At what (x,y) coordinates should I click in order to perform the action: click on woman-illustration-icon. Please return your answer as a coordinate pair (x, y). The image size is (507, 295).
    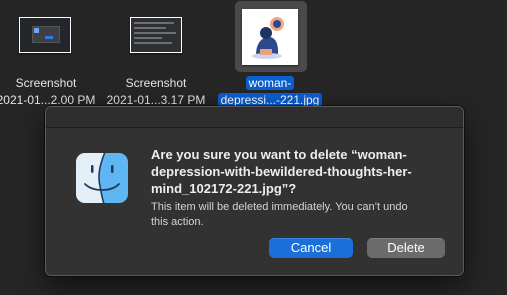
    Looking at the image, I should click on (270, 37).